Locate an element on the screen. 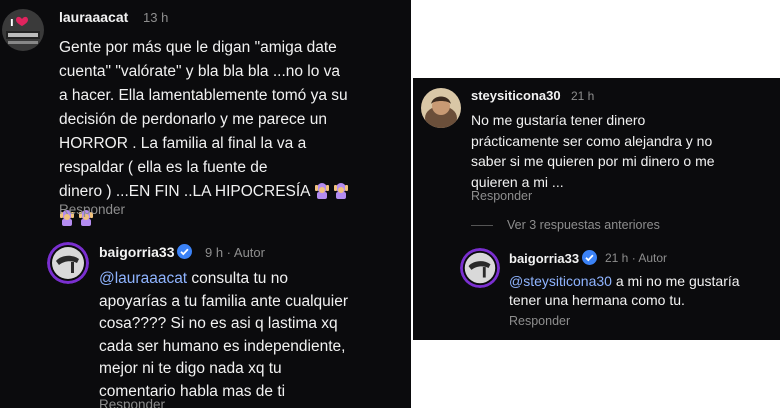 The width and height of the screenshot is (780, 408). comment-line: decisión de perdonarlo y me parece un is located at coordinates (193, 119).